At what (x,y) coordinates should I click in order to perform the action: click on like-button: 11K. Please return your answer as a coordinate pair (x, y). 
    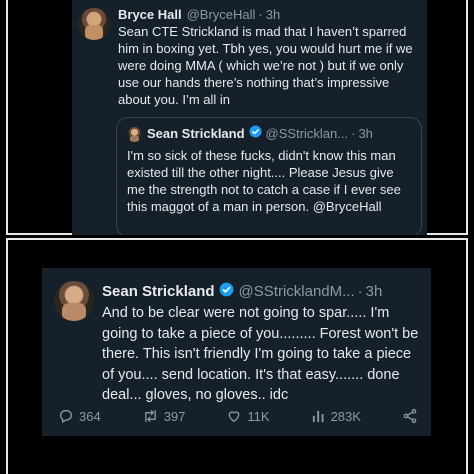
    Looking at the image, I should click on (248, 416).